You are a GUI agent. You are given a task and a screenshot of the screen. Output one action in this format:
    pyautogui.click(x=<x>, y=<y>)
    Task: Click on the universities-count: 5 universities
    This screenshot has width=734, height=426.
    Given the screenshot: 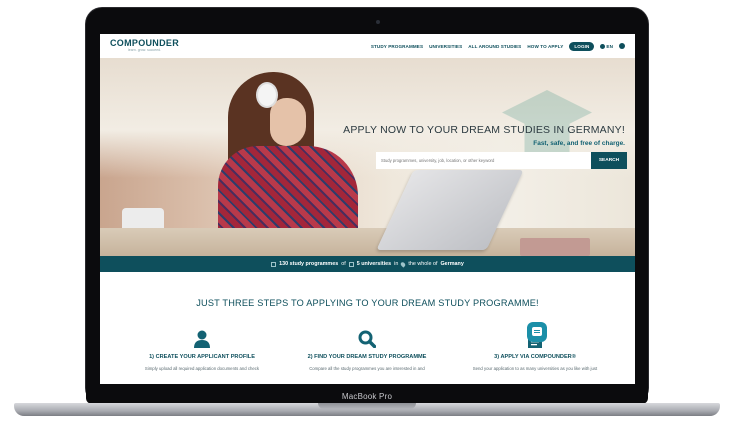 What is the action you would take?
    pyautogui.click(x=374, y=264)
    